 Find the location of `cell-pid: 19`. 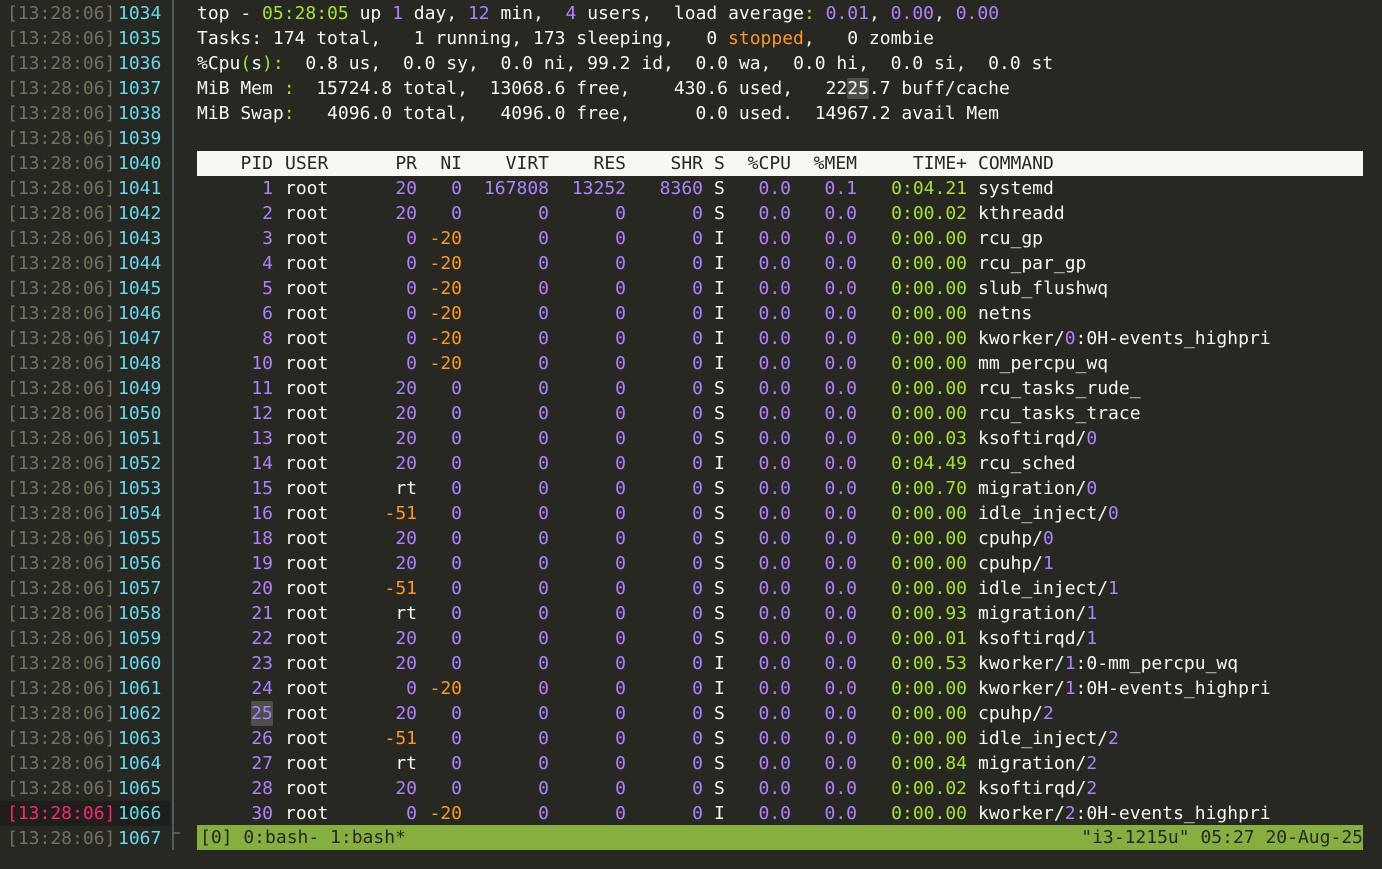

cell-pid: 19 is located at coordinates (262, 563).